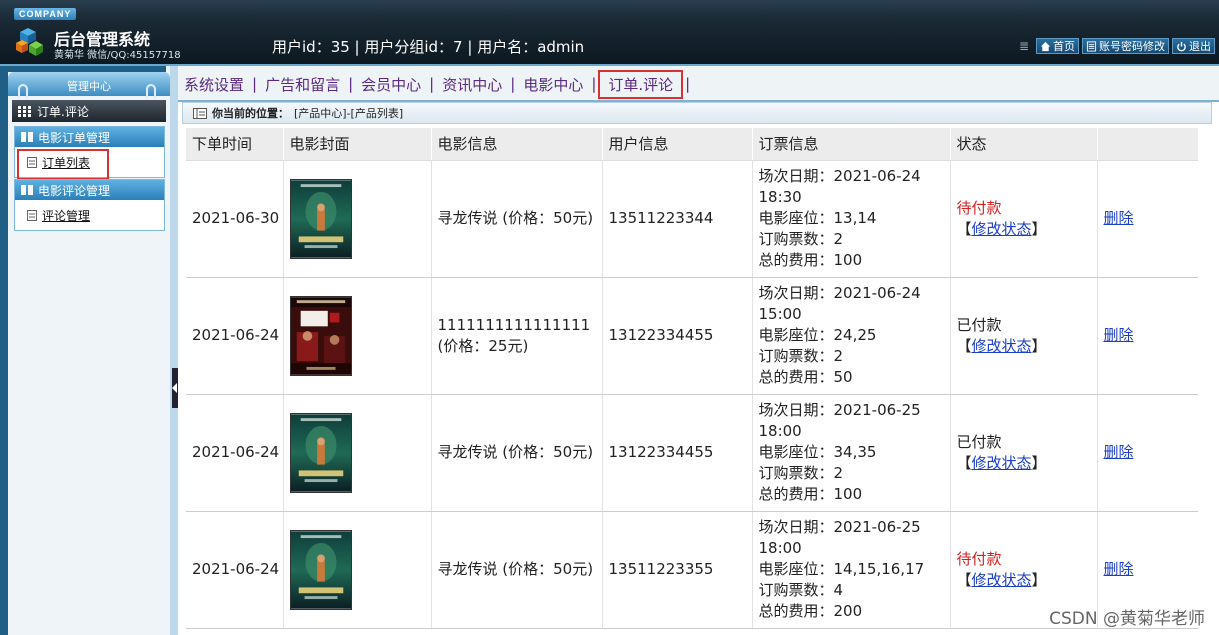 This screenshot has width=1219, height=635. What do you see at coordinates (428, 47) in the screenshot?
I see `user-info: 用户id：35 | 用户分组id：7 | 用户名：admin` at bounding box center [428, 47].